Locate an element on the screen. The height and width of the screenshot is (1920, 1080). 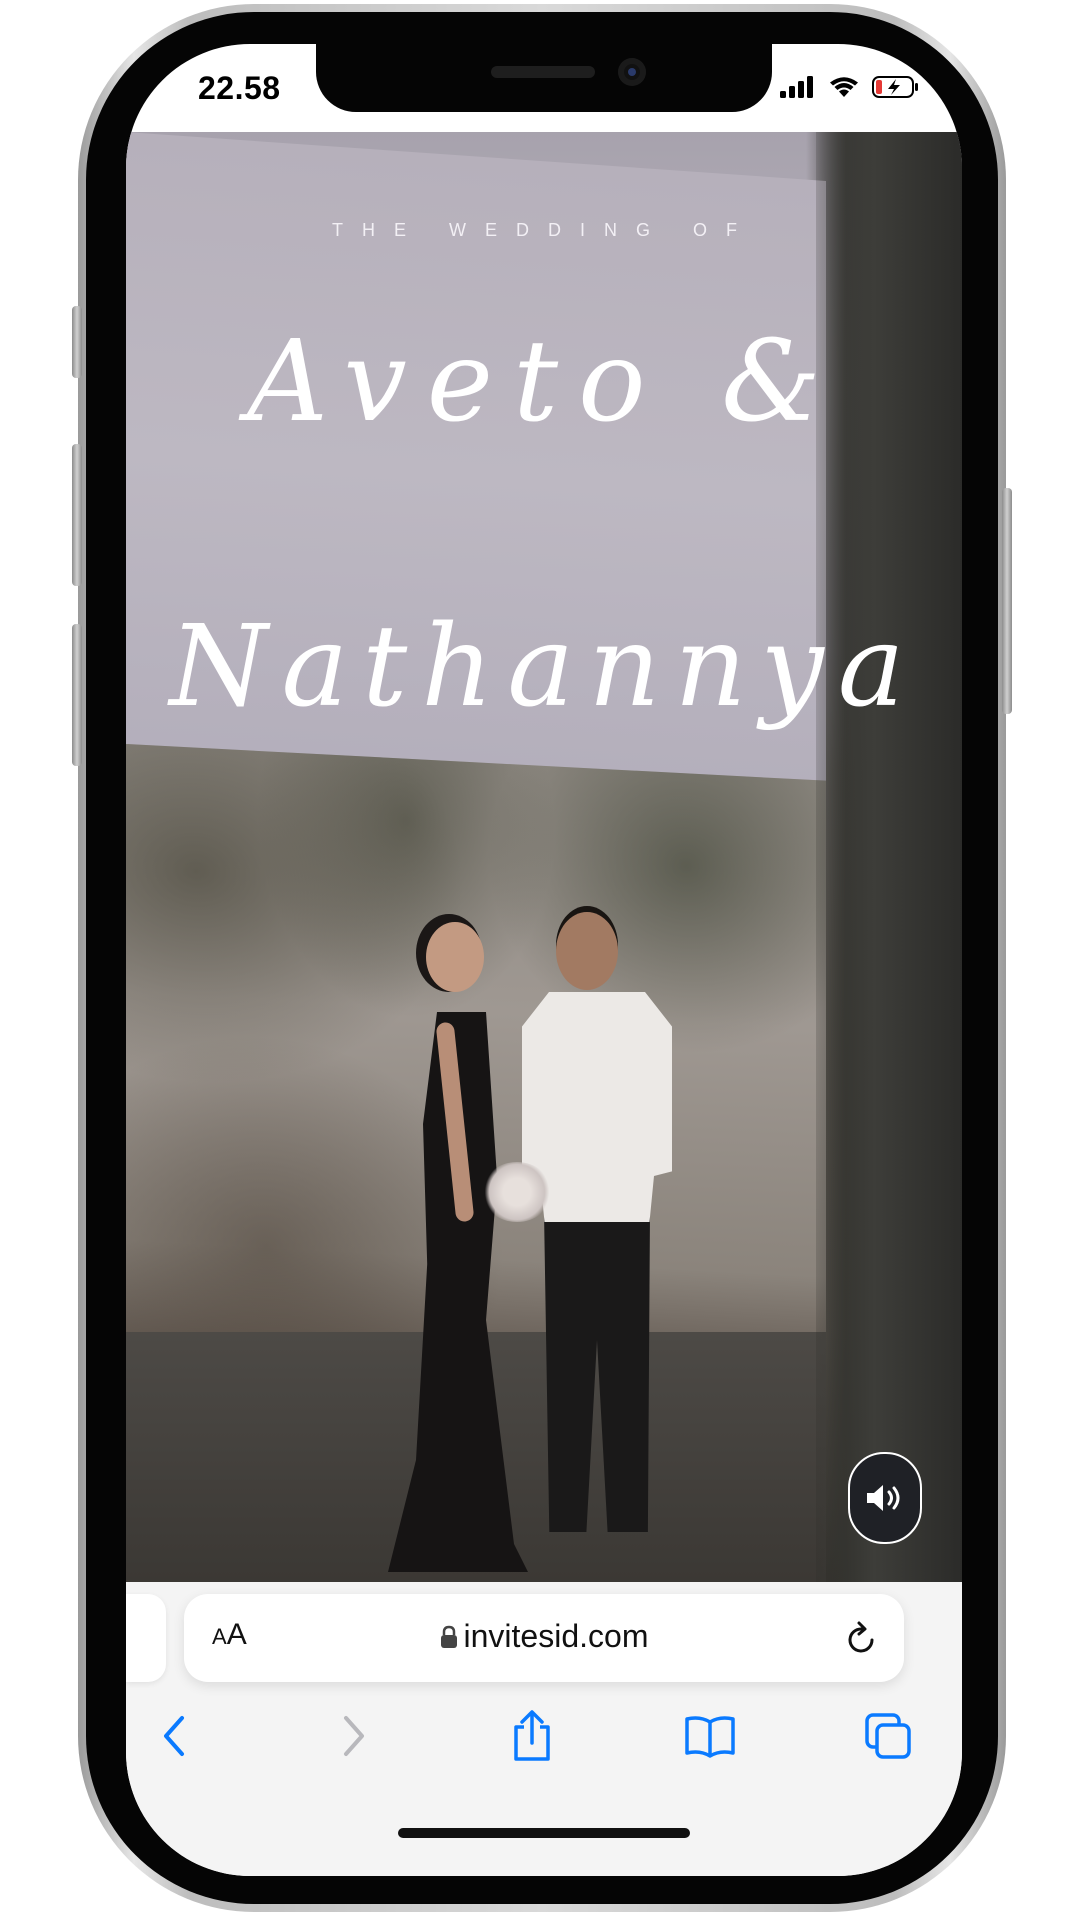
volume-up-button is located at coordinates (77, 515).